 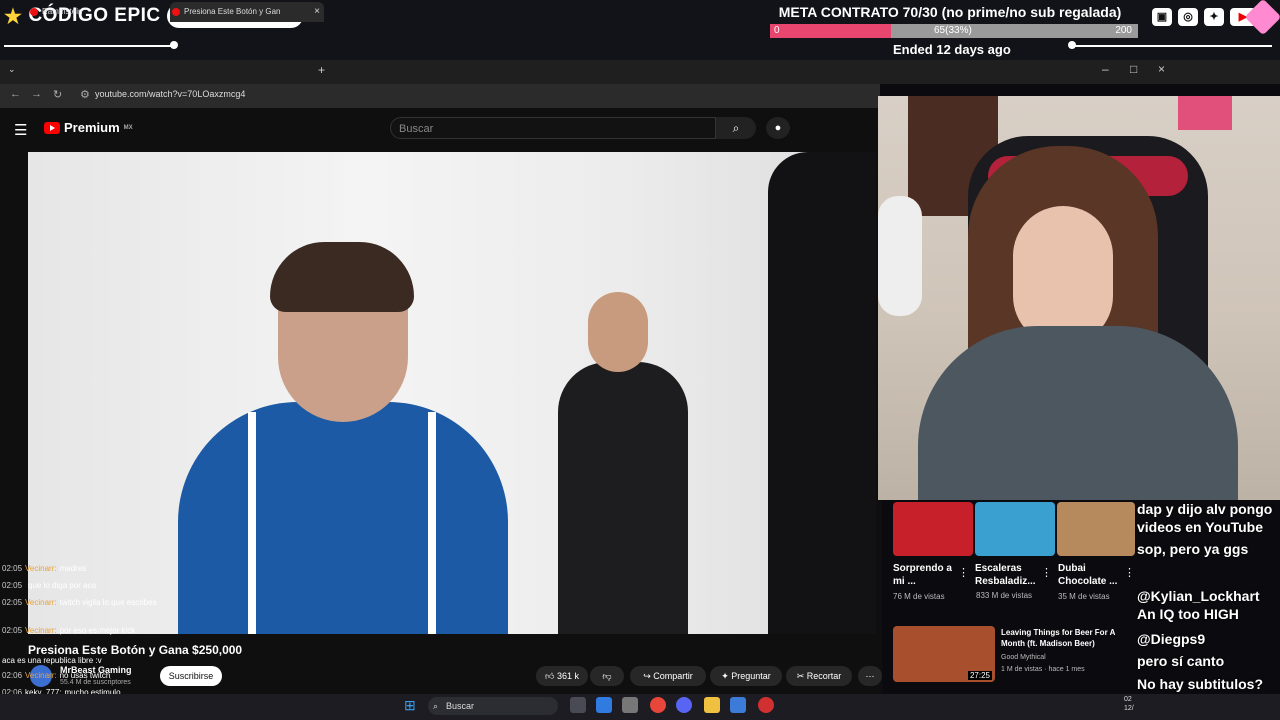 What do you see at coordinates (1043, 669) in the screenshot?
I see `recommendation-views: 1 M de vistas · hace 1 mes` at bounding box center [1043, 669].